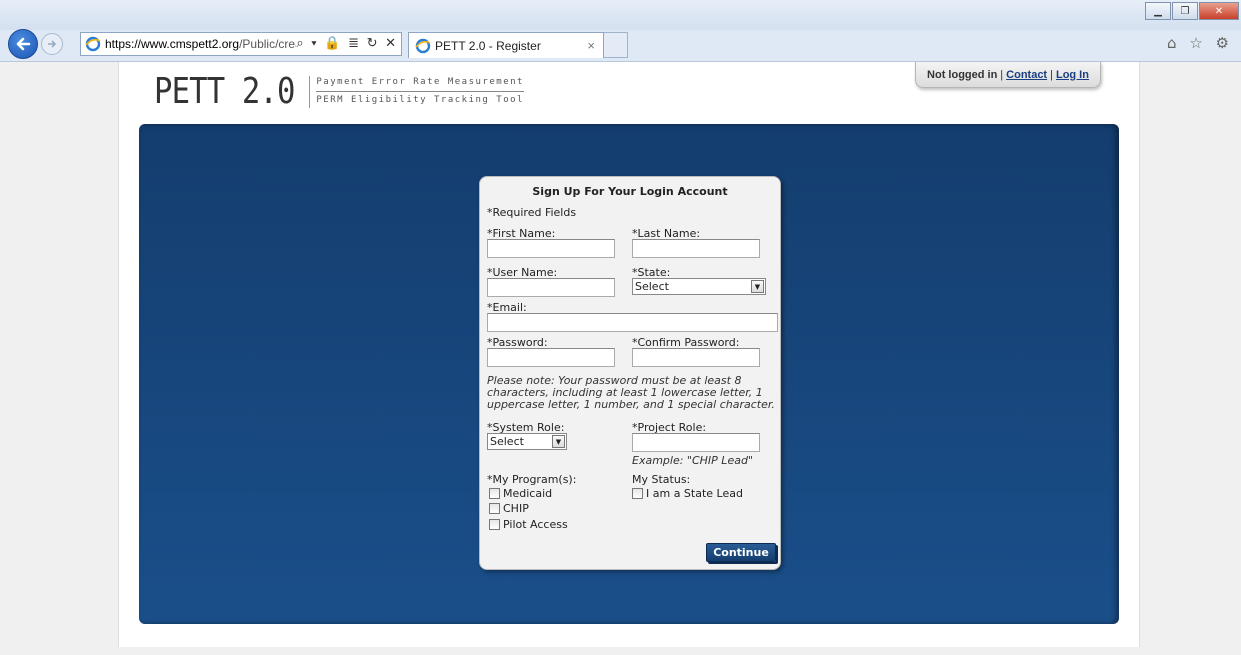 The height and width of the screenshot is (655, 1241). Describe the element at coordinates (652, 286) in the screenshot. I see `state-select-value: Select` at that location.